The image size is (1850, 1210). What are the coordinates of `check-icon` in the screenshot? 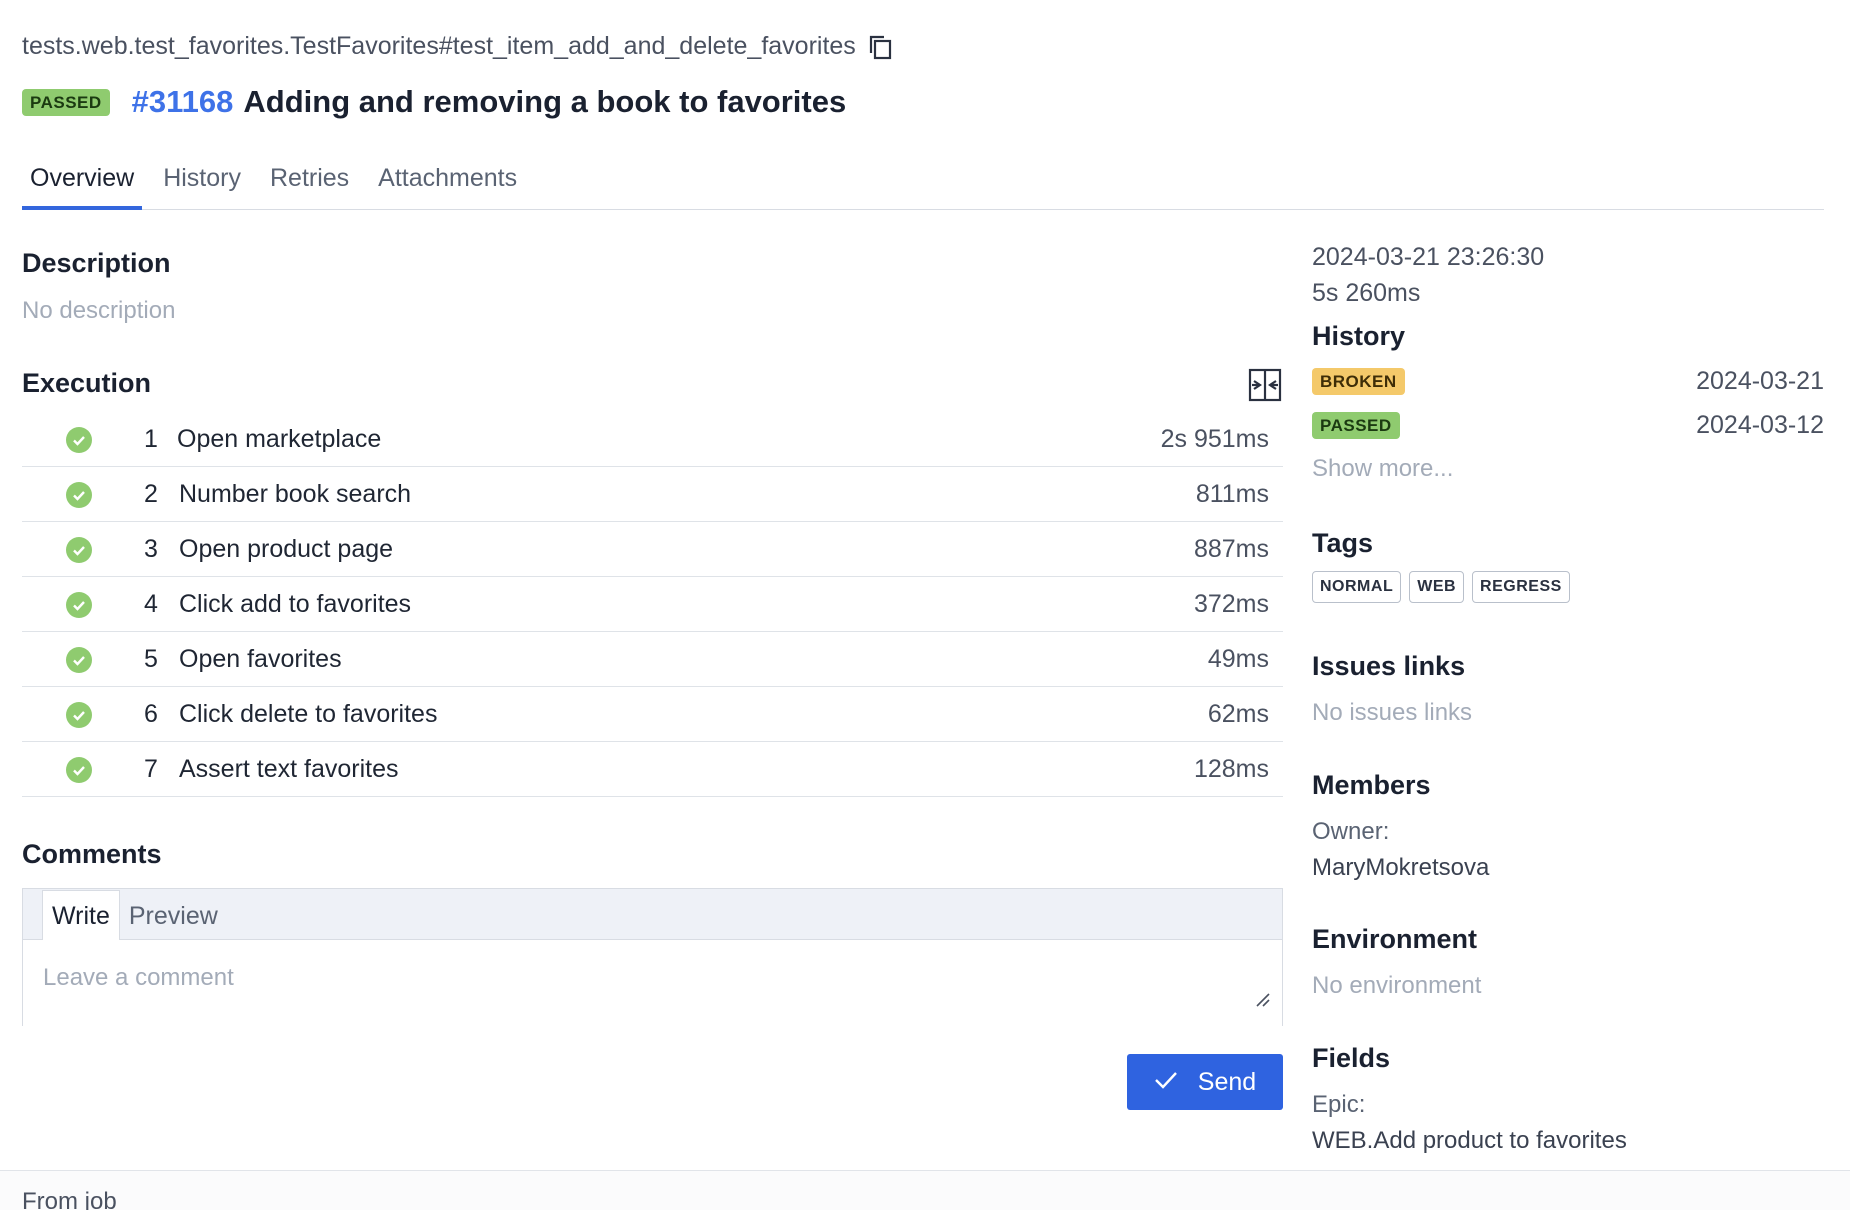 It's located at (1166, 1082).